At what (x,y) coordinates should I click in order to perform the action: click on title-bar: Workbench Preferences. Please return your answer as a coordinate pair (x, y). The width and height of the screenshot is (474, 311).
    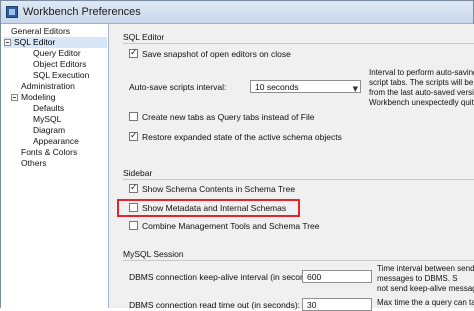
    Looking at the image, I should click on (237, 12).